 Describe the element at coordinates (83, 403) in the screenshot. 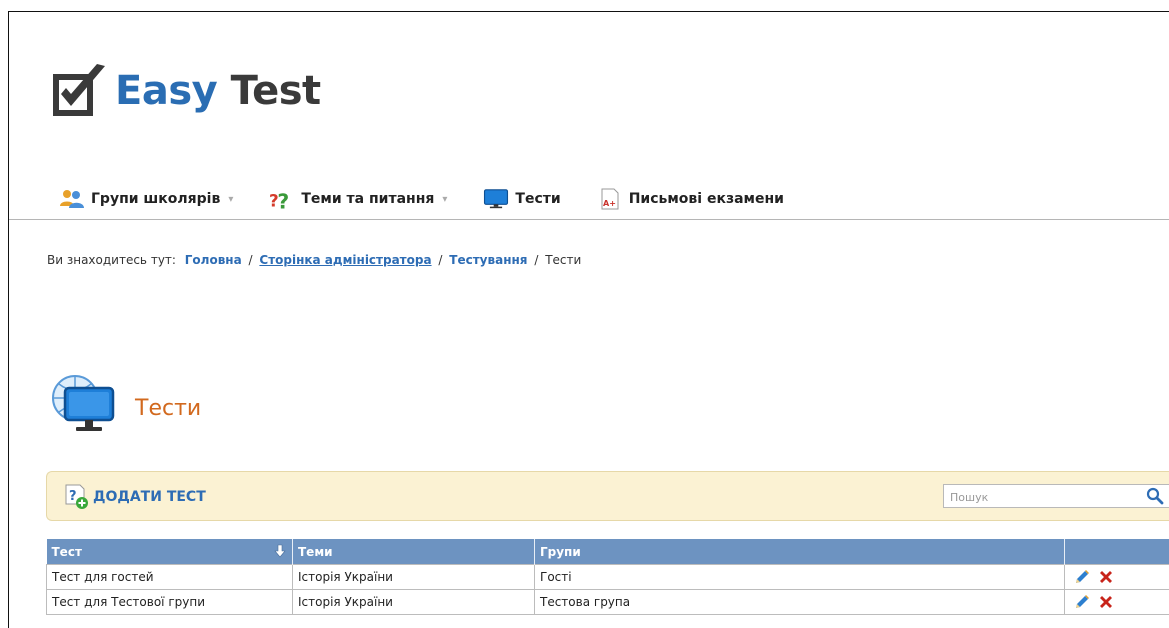

I see `globe-monitor-icon` at that location.